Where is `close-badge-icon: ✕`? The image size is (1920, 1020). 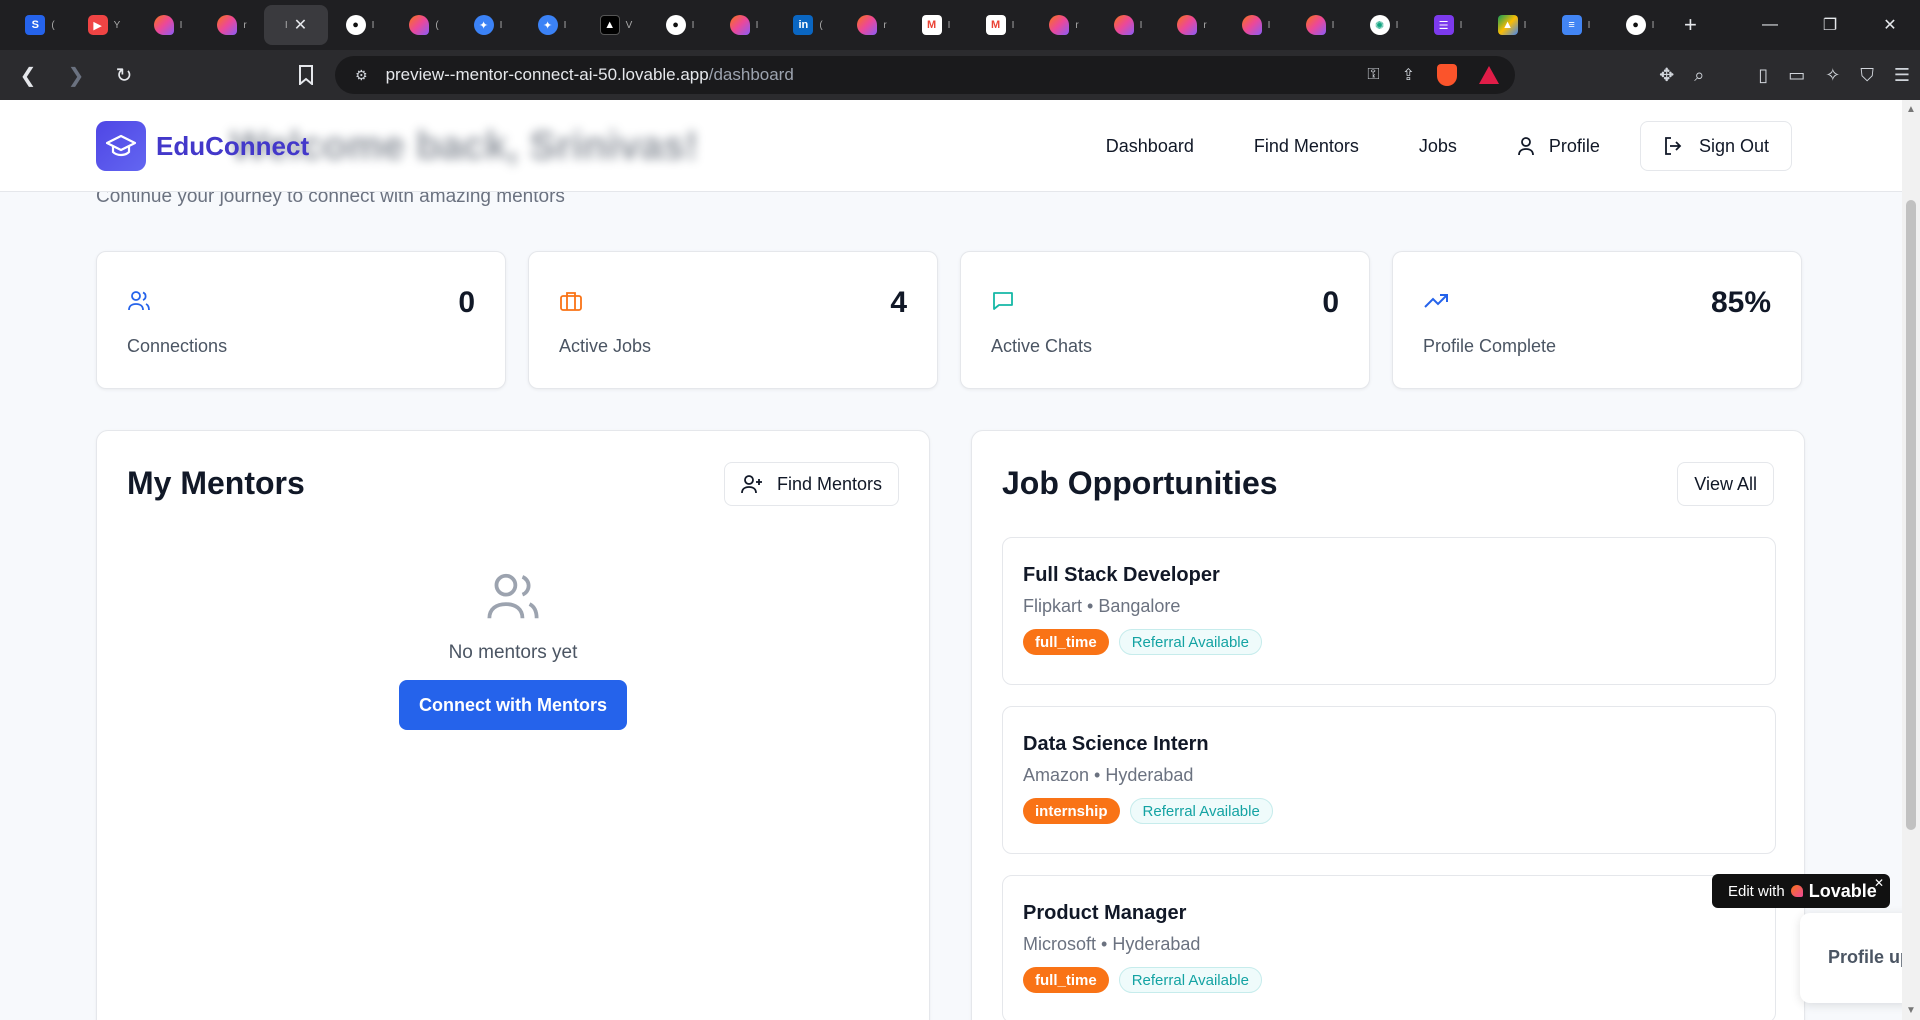 close-badge-icon: ✕ is located at coordinates (1879, 883).